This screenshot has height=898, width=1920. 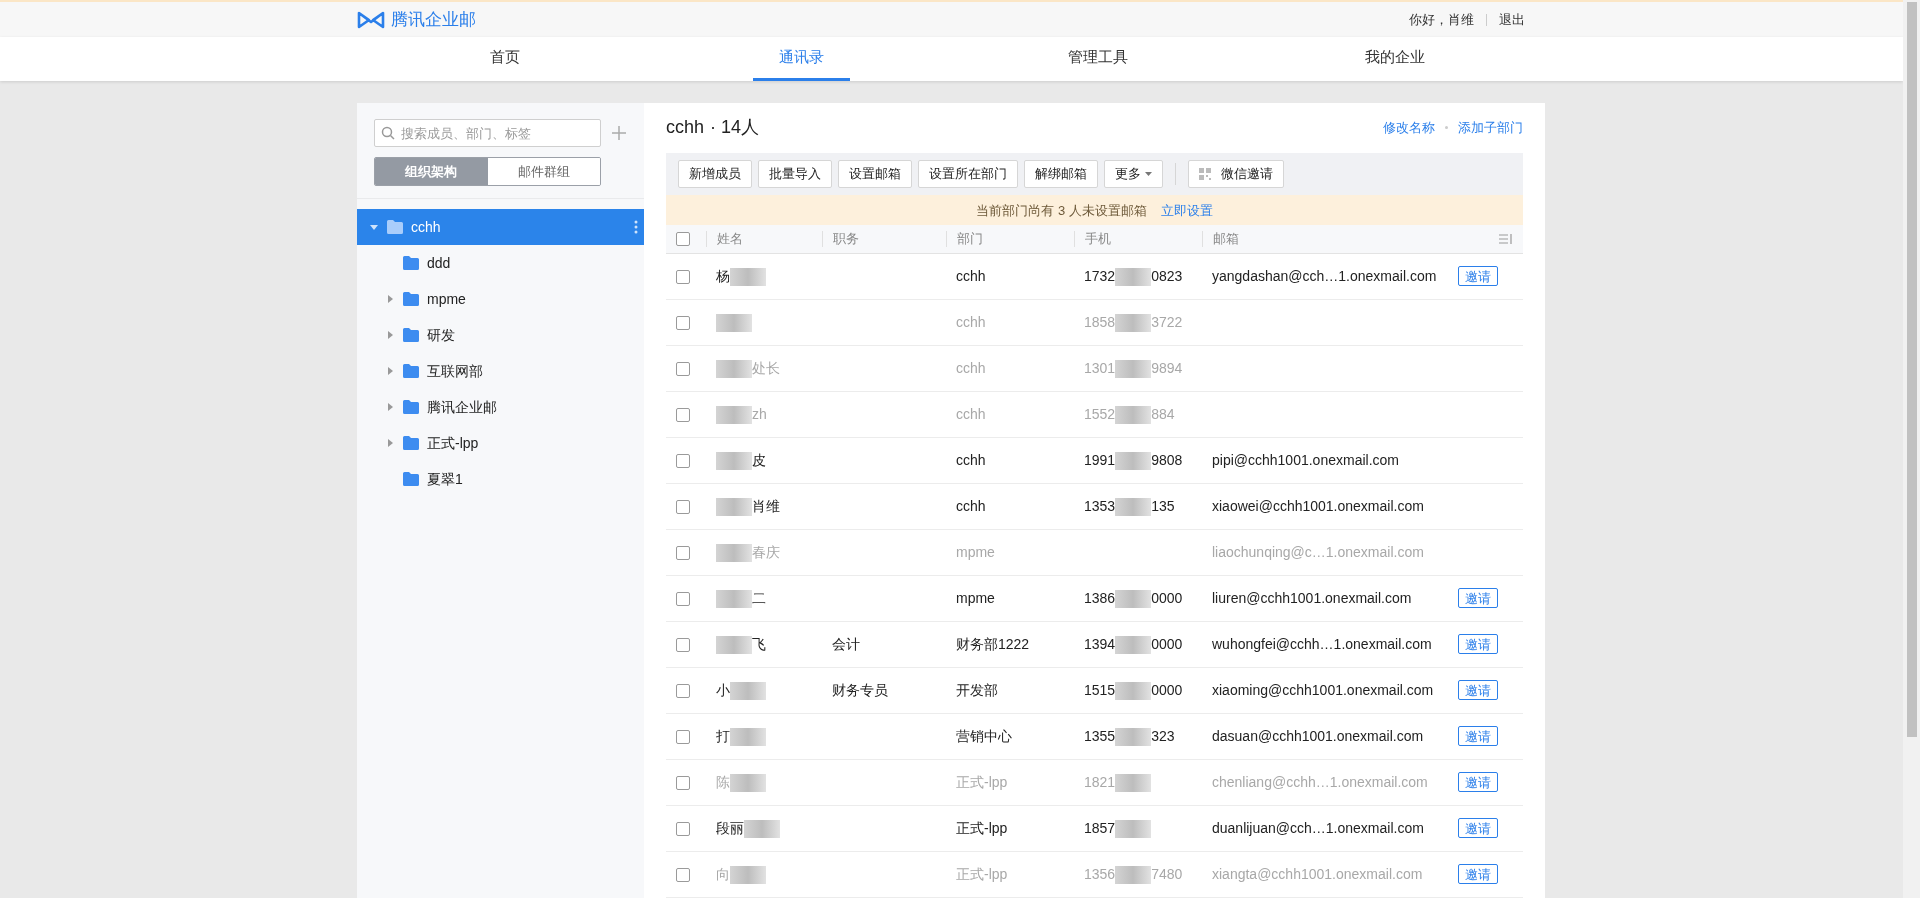 What do you see at coordinates (411, 263) in the screenshot?
I see `folder-icon` at bounding box center [411, 263].